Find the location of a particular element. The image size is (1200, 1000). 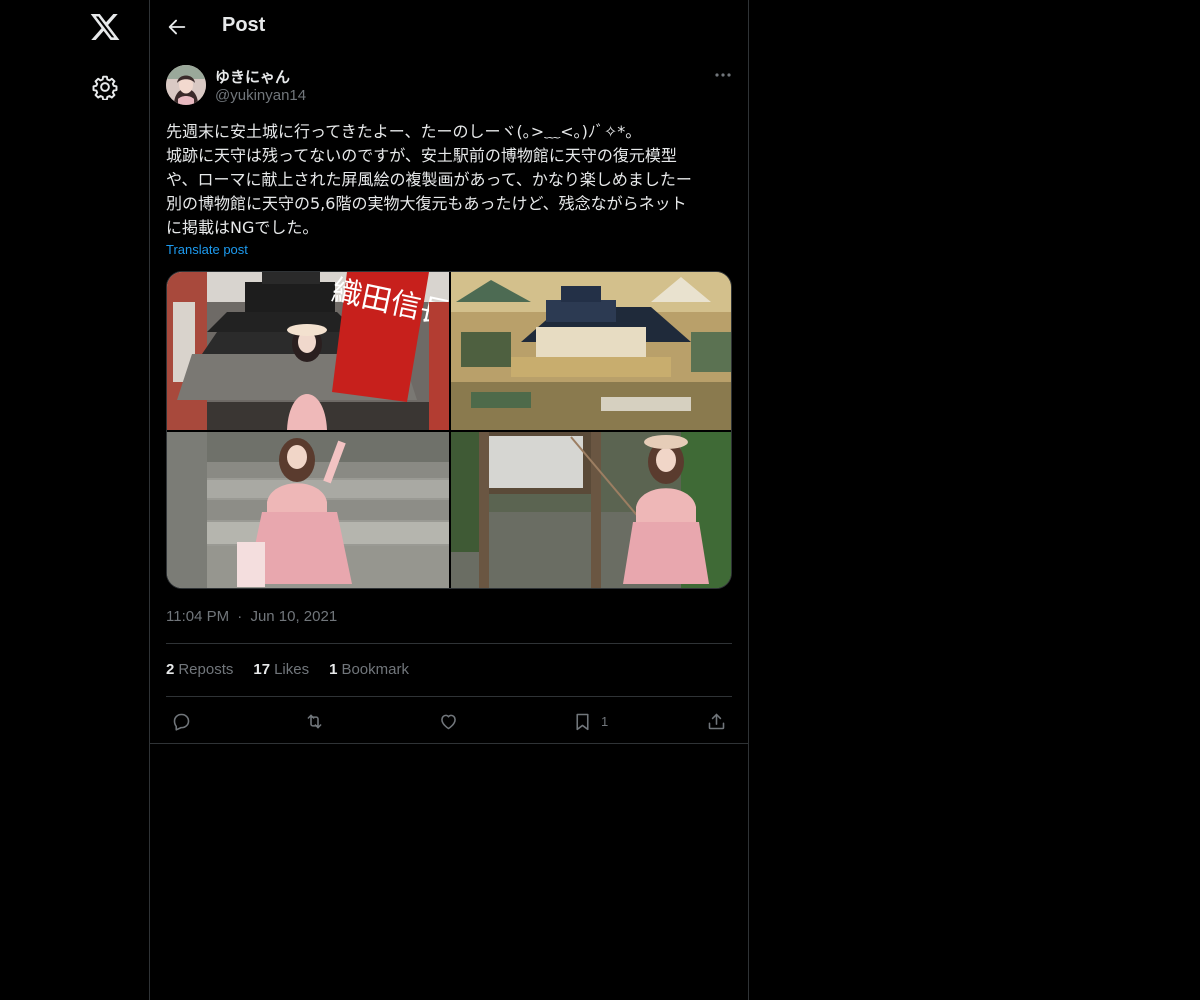

heart-icon is located at coordinates (448, 721).